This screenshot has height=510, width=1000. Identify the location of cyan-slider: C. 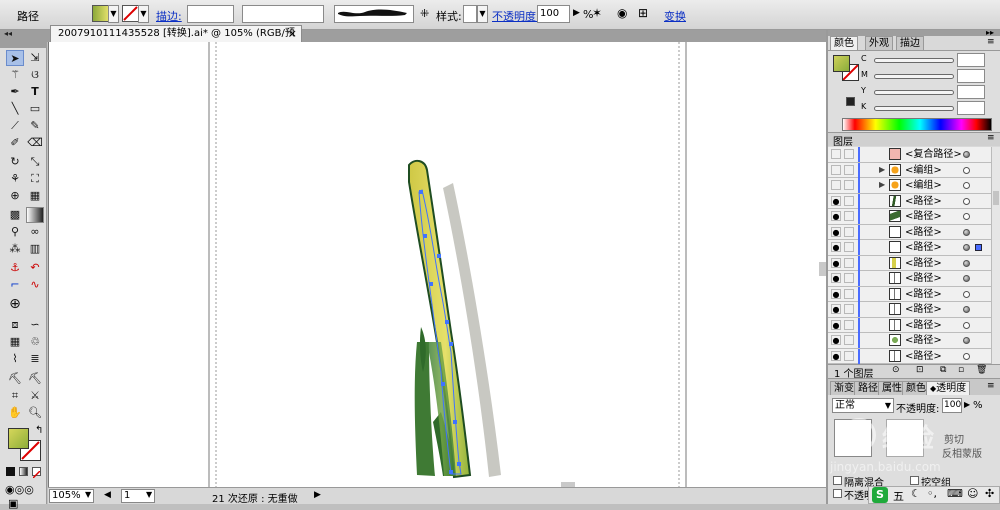
(913, 60).